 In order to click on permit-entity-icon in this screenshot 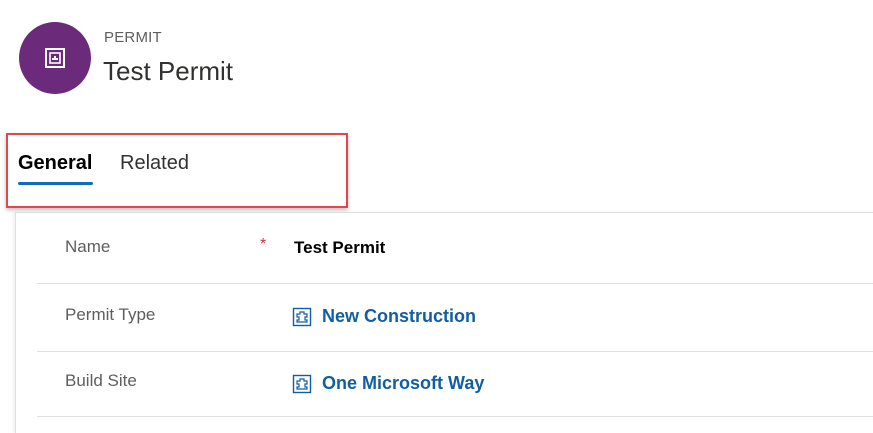, I will do `click(55, 58)`.